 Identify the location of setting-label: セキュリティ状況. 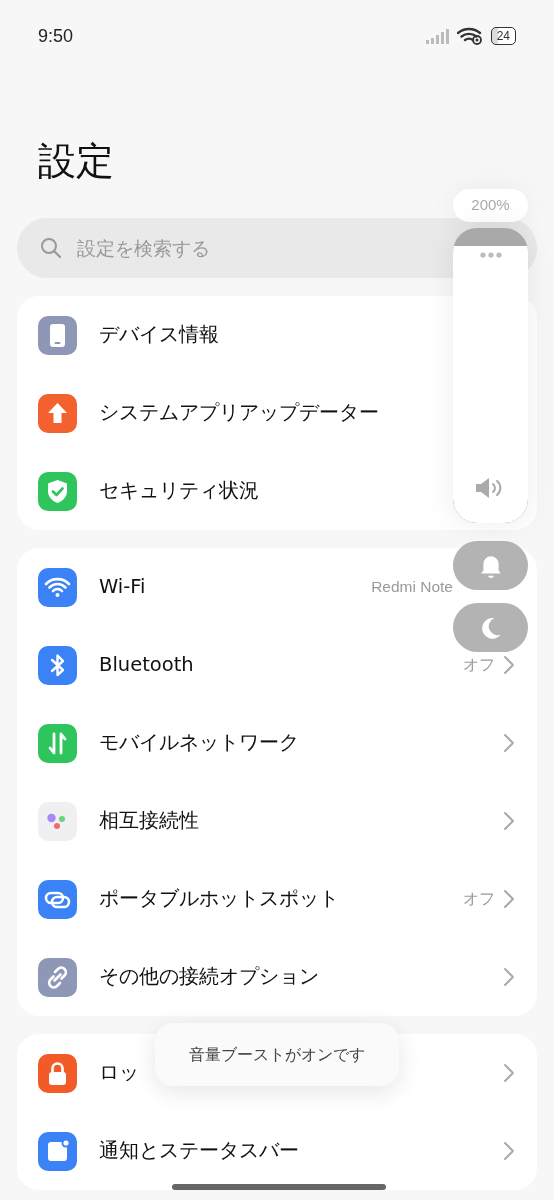
(179, 491).